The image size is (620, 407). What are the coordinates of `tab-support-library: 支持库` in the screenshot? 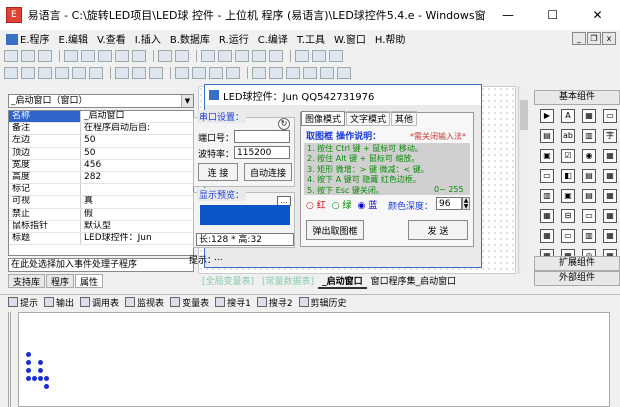 It's located at (27, 281).